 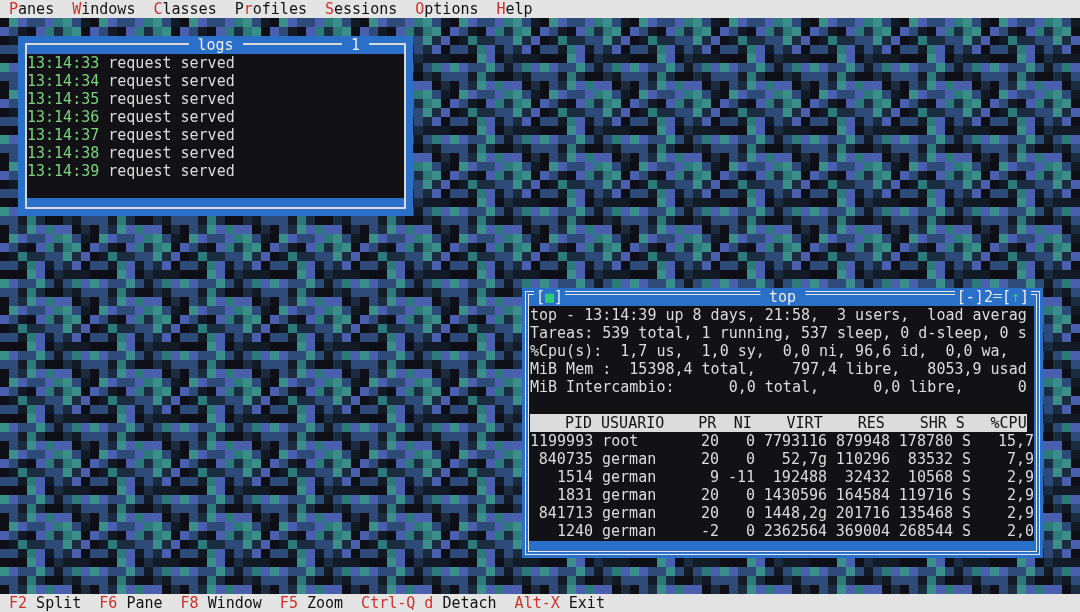 I want to click on menu-item: Panes, so click(x=32, y=9).